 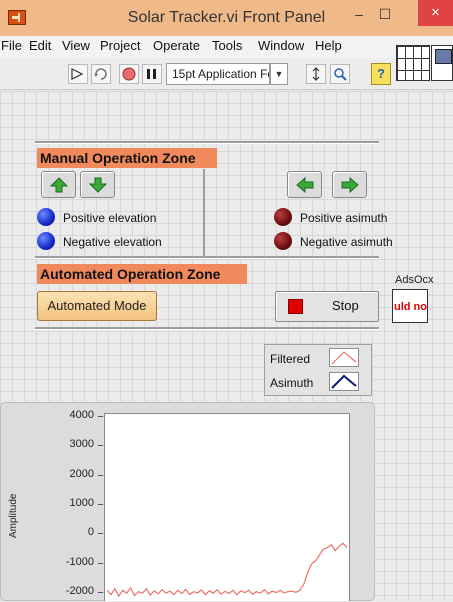 What do you see at coordinates (79, 591) in the screenshot?
I see `y-tick-label: -2000` at bounding box center [79, 591].